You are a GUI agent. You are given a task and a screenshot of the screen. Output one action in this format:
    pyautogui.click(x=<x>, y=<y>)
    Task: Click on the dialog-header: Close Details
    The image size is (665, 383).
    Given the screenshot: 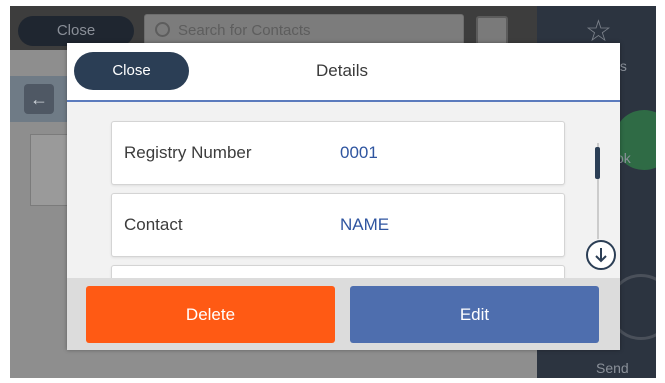 What is the action you would take?
    pyautogui.click(x=343, y=72)
    